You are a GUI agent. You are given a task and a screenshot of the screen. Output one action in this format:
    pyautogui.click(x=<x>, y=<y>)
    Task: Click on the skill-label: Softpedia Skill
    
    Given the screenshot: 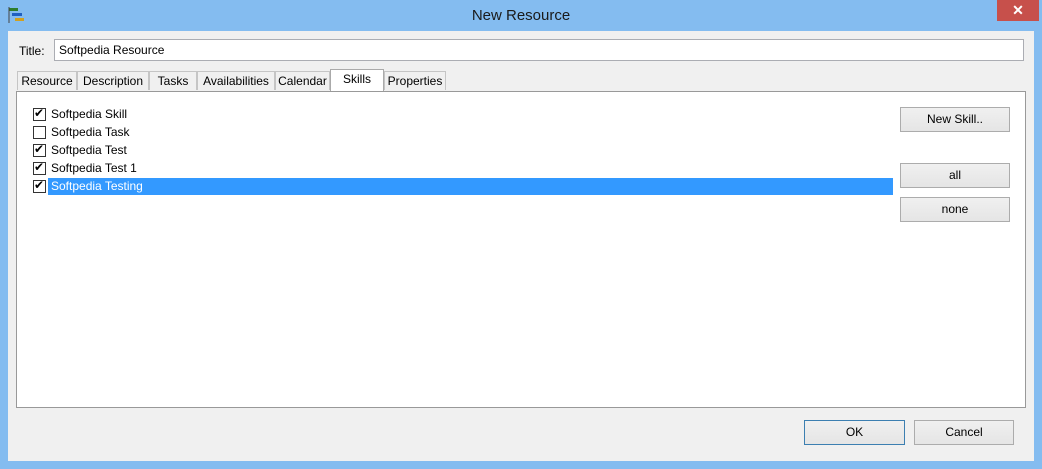 What is the action you would take?
    pyautogui.click(x=89, y=114)
    